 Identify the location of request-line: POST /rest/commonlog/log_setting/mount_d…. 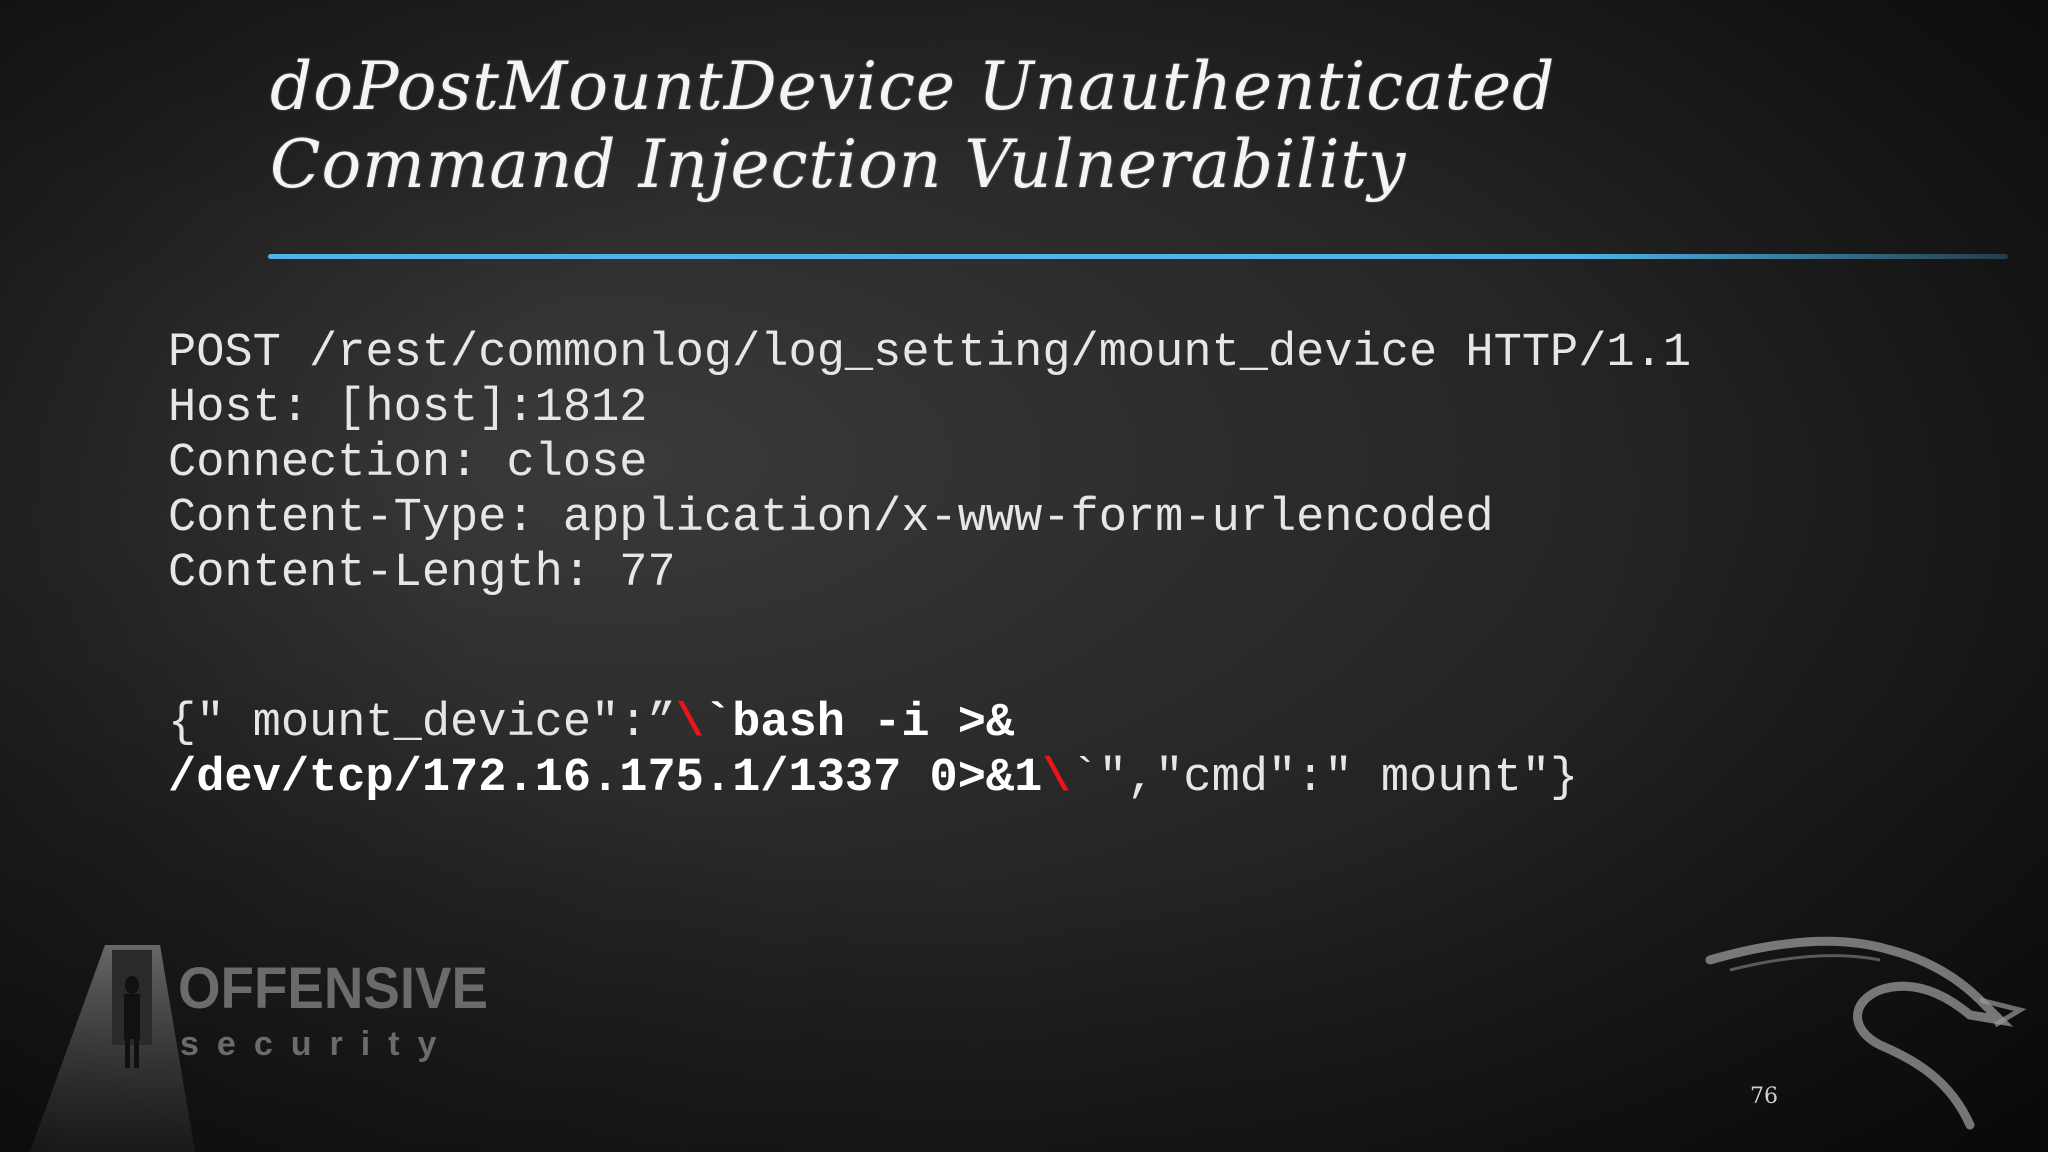
(930, 353).